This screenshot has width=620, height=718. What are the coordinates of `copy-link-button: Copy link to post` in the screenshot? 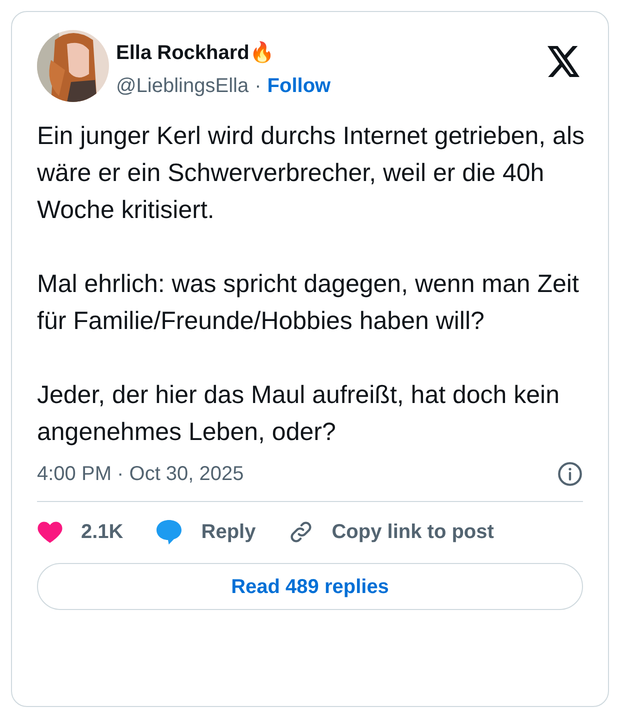 It's located at (391, 532).